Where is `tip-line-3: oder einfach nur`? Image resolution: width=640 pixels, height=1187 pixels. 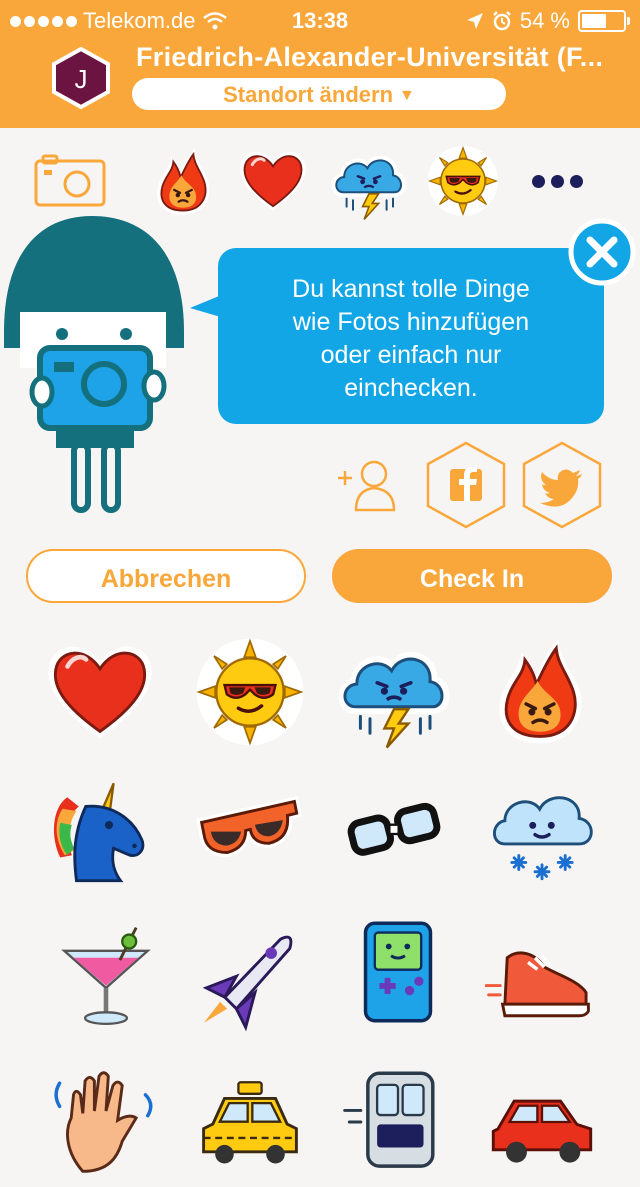
tip-line-3: oder einfach nur is located at coordinates (411, 355).